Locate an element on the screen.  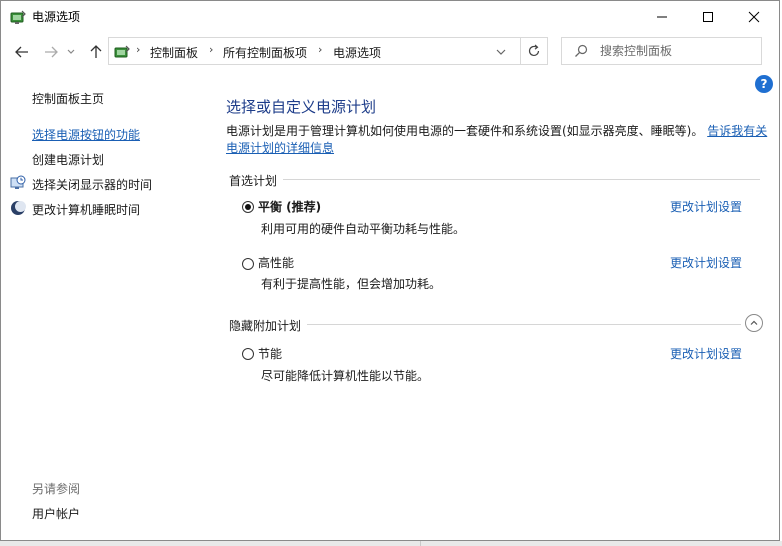
plan-high-performance-radio is located at coordinates (248, 264).